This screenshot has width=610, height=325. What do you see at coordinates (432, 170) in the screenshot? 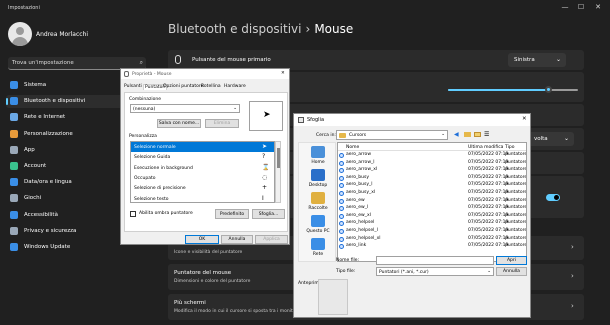
I see `file-row: aero_arrow_xl 07/05/2022 07:19 puntatore` at bounding box center [432, 170].